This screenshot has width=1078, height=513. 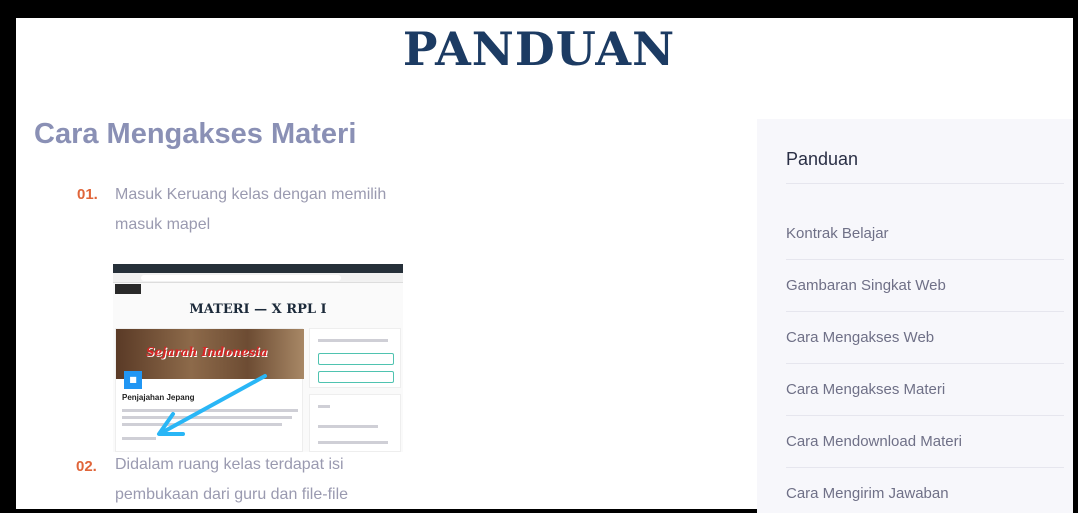 I want to click on frame-top-border, so click(x=539, y=9).